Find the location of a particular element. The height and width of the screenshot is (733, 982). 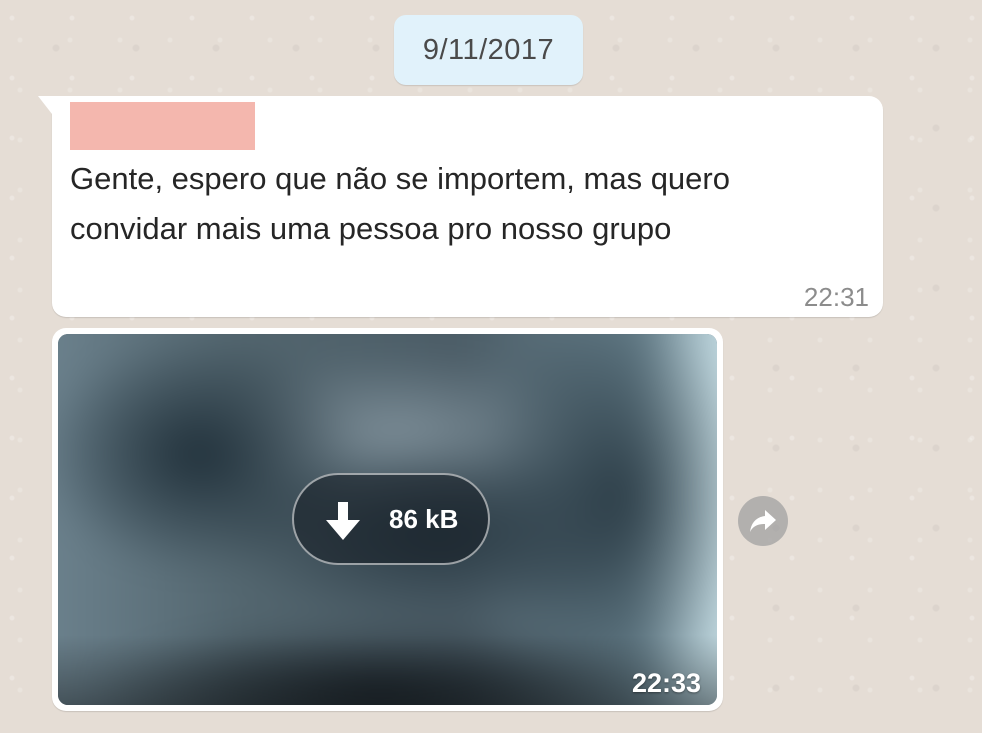

download-button: 86 kB is located at coordinates (391, 519).